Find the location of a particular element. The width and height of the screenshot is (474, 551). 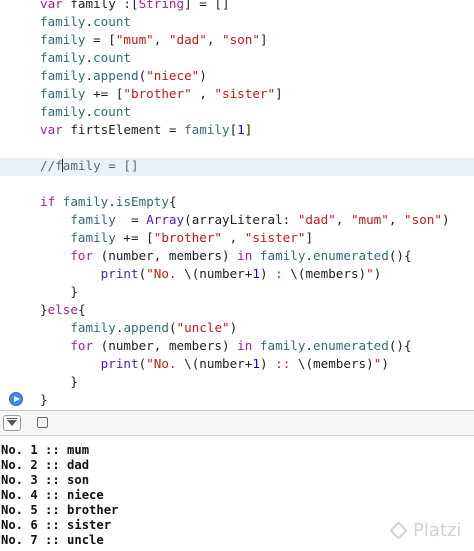

console-line: No. 4 :: niece is located at coordinates (52, 495).